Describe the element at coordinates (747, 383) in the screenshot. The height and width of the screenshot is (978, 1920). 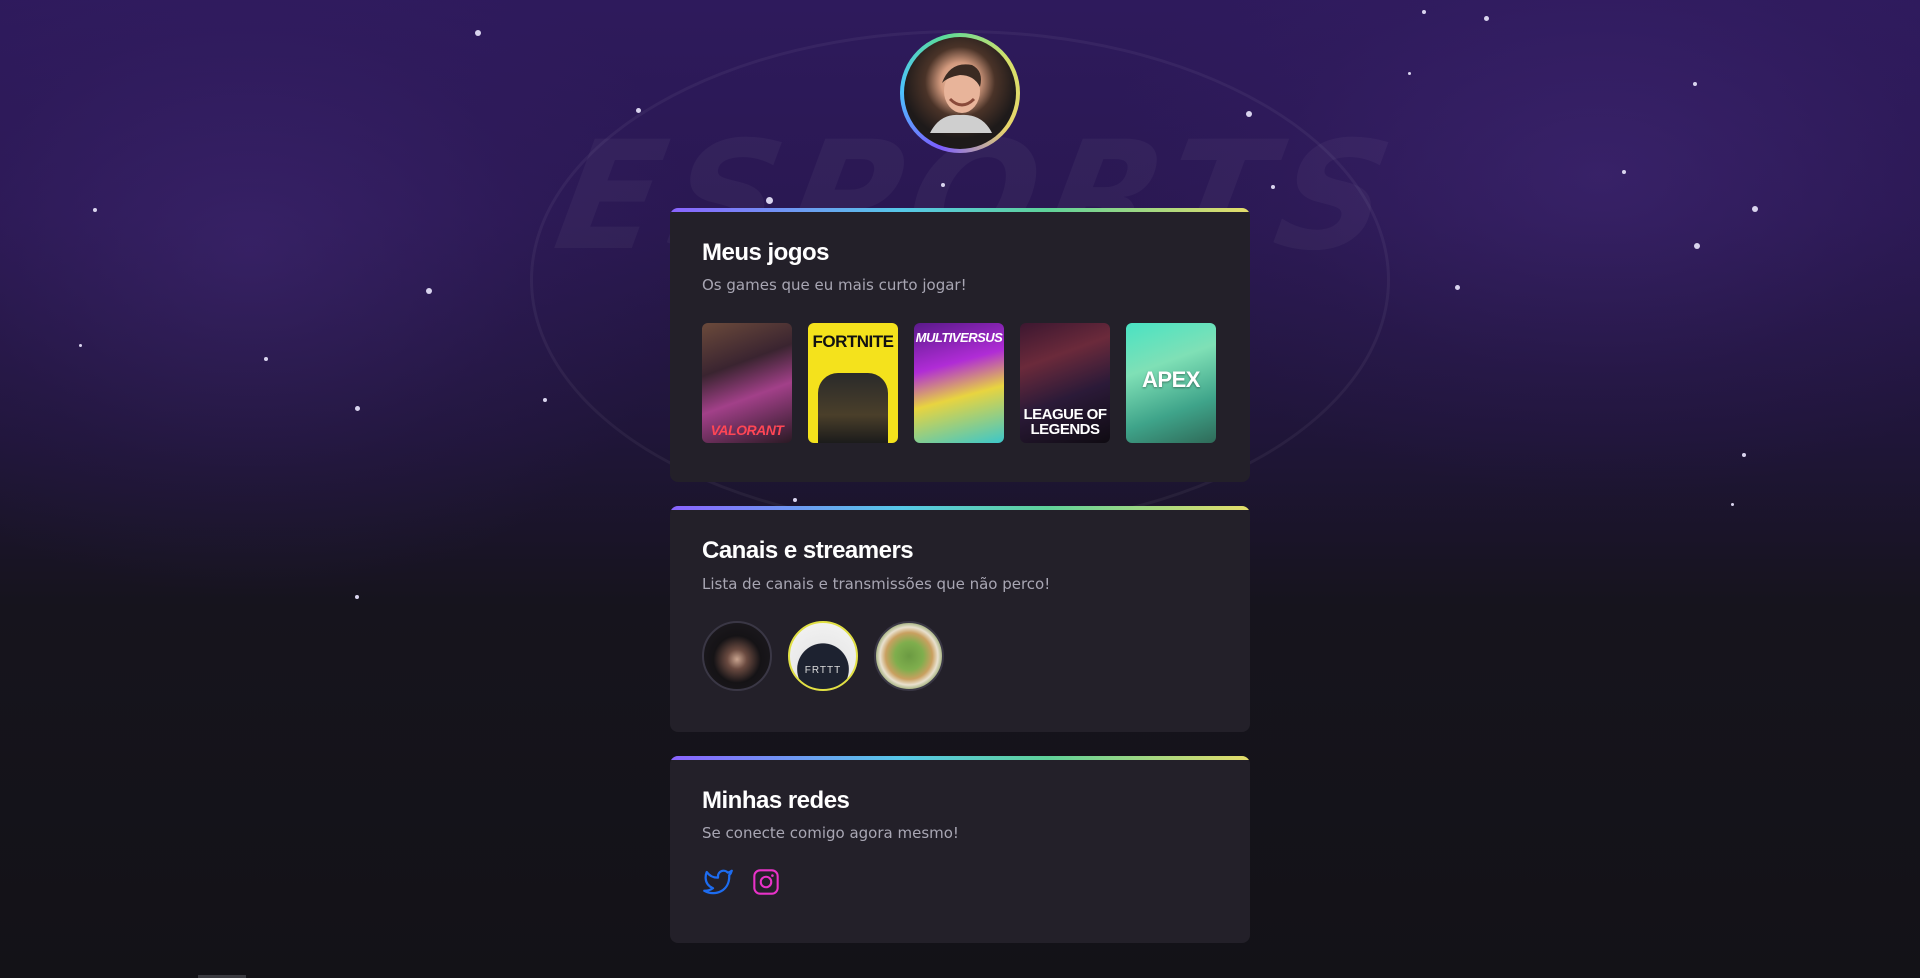
I see `game-valorant: VALORANT` at that location.